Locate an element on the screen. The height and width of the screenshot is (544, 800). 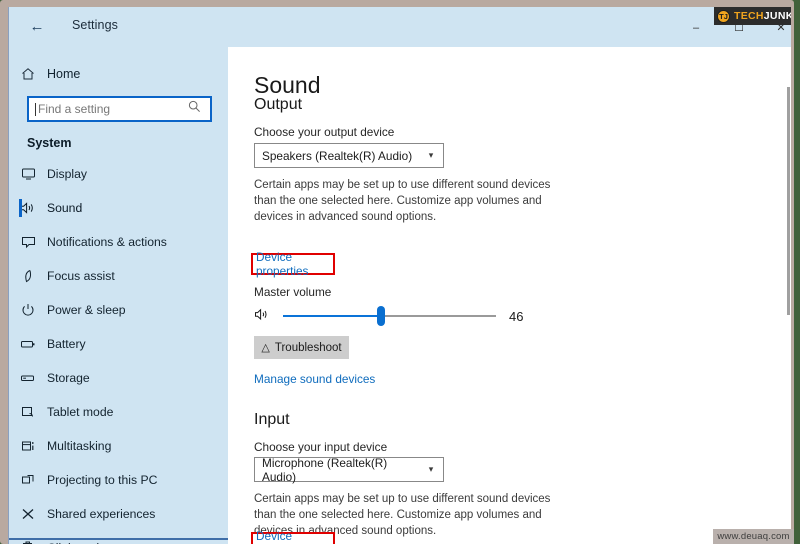
master-volume-label: Master volume is located at coordinates (293, 292).